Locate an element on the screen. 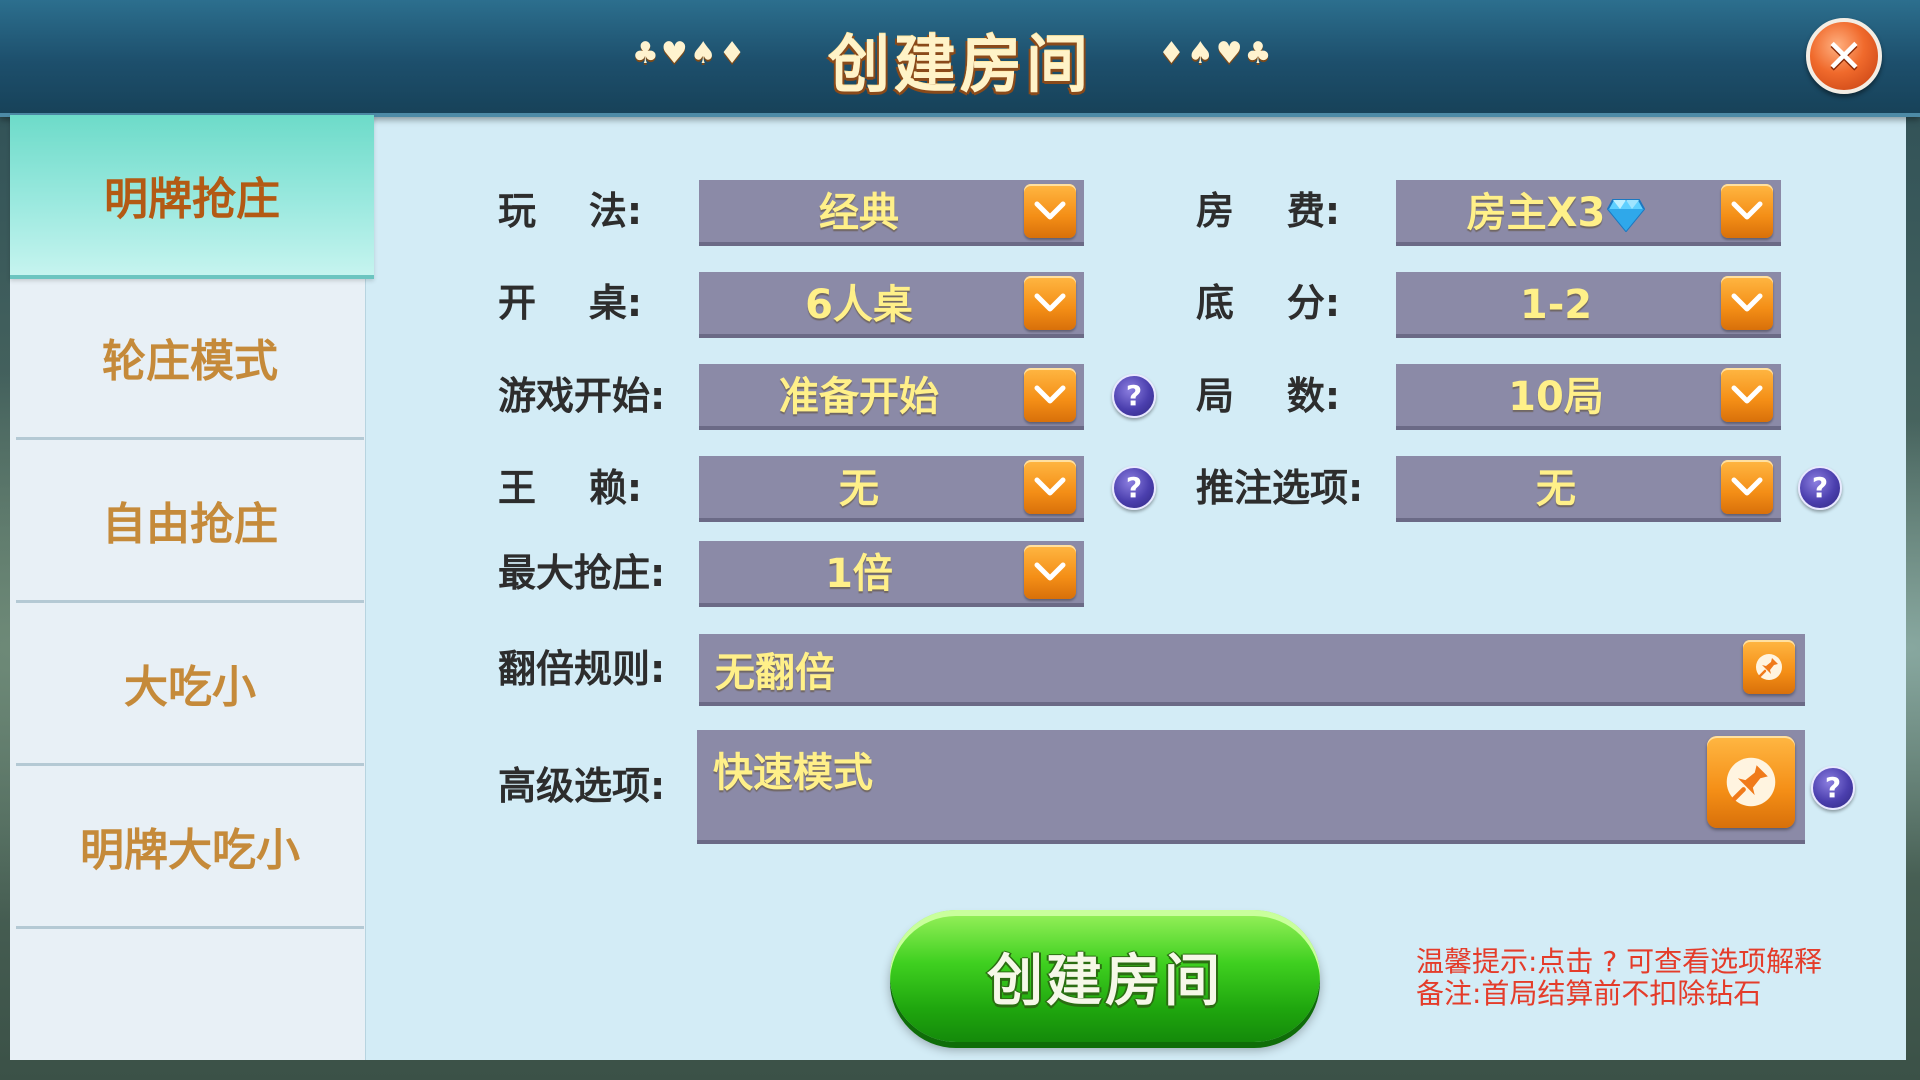 Image resolution: width=1920 pixels, height=1080 pixels. close-icon: ✕ is located at coordinates (1844, 56).